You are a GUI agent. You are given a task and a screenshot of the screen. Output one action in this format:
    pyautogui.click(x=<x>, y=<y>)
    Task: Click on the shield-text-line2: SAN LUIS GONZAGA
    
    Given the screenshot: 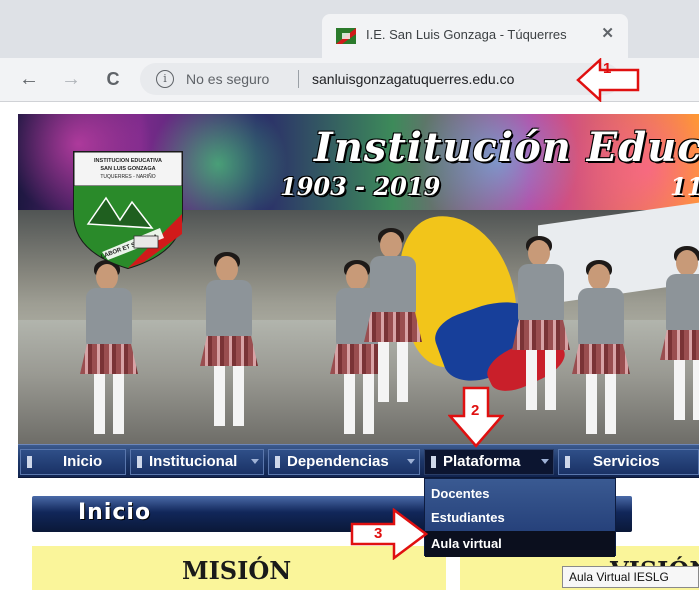 What is the action you would take?
    pyautogui.click(x=127, y=169)
    